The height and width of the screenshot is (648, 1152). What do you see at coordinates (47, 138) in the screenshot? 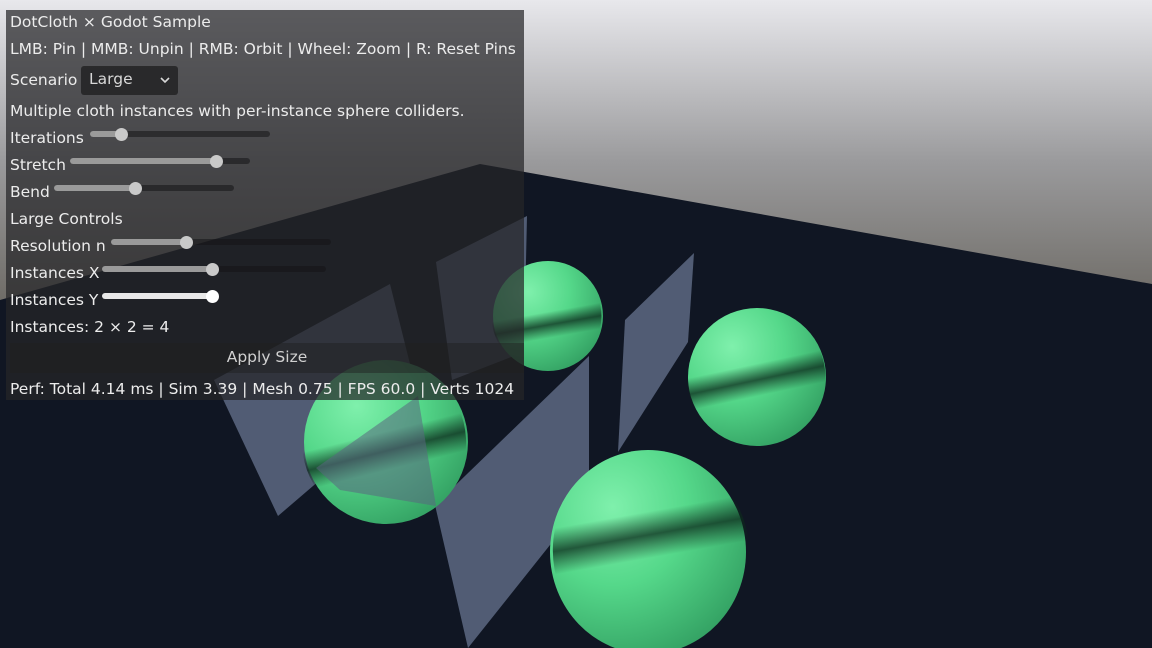
I see `iterations-label: Iterations` at bounding box center [47, 138].